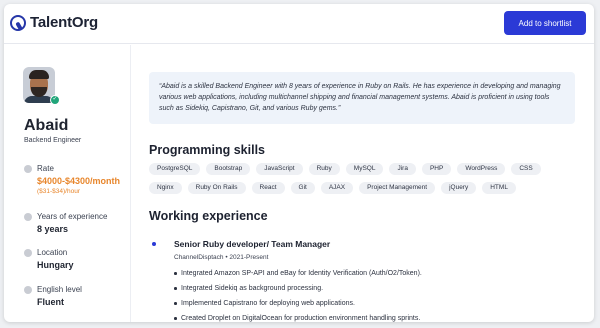 The height and width of the screenshot is (328, 600). Describe the element at coordinates (28, 217) in the screenshot. I see `award-icon` at that location.